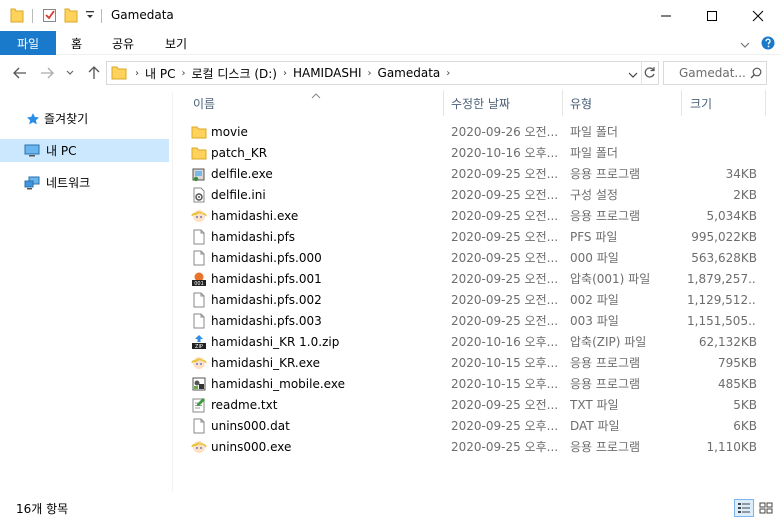 The image size is (781, 520). I want to click on refresh-icon, so click(649, 72).